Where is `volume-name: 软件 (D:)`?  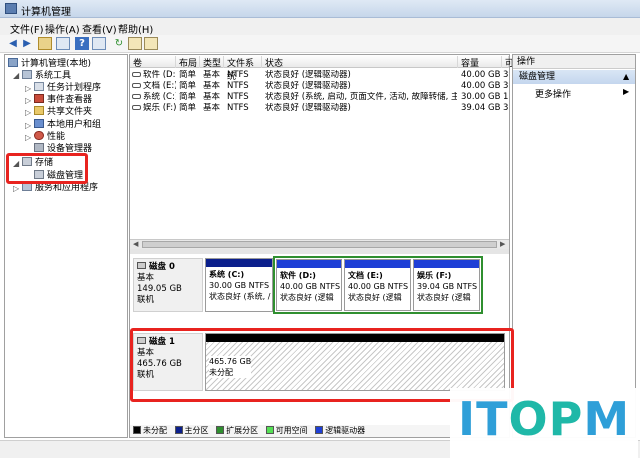 volume-name: 软件 (D:) is located at coordinates (154, 75).